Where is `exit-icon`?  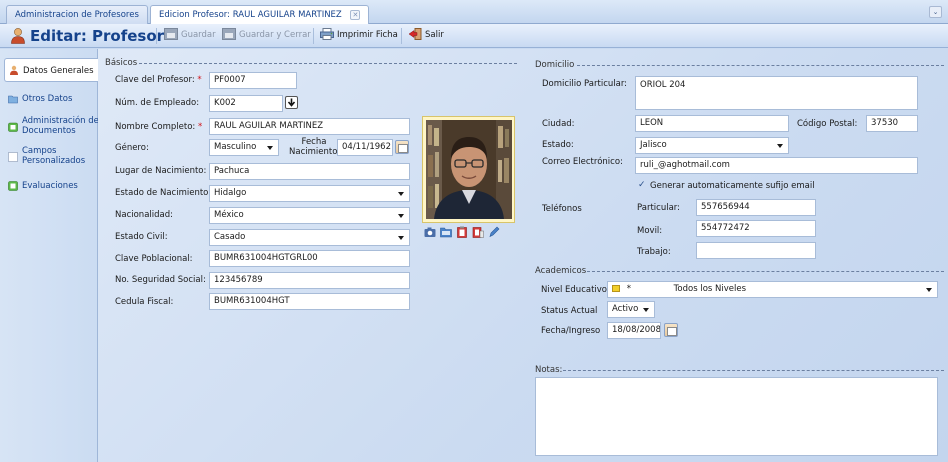 exit-icon is located at coordinates (415, 33).